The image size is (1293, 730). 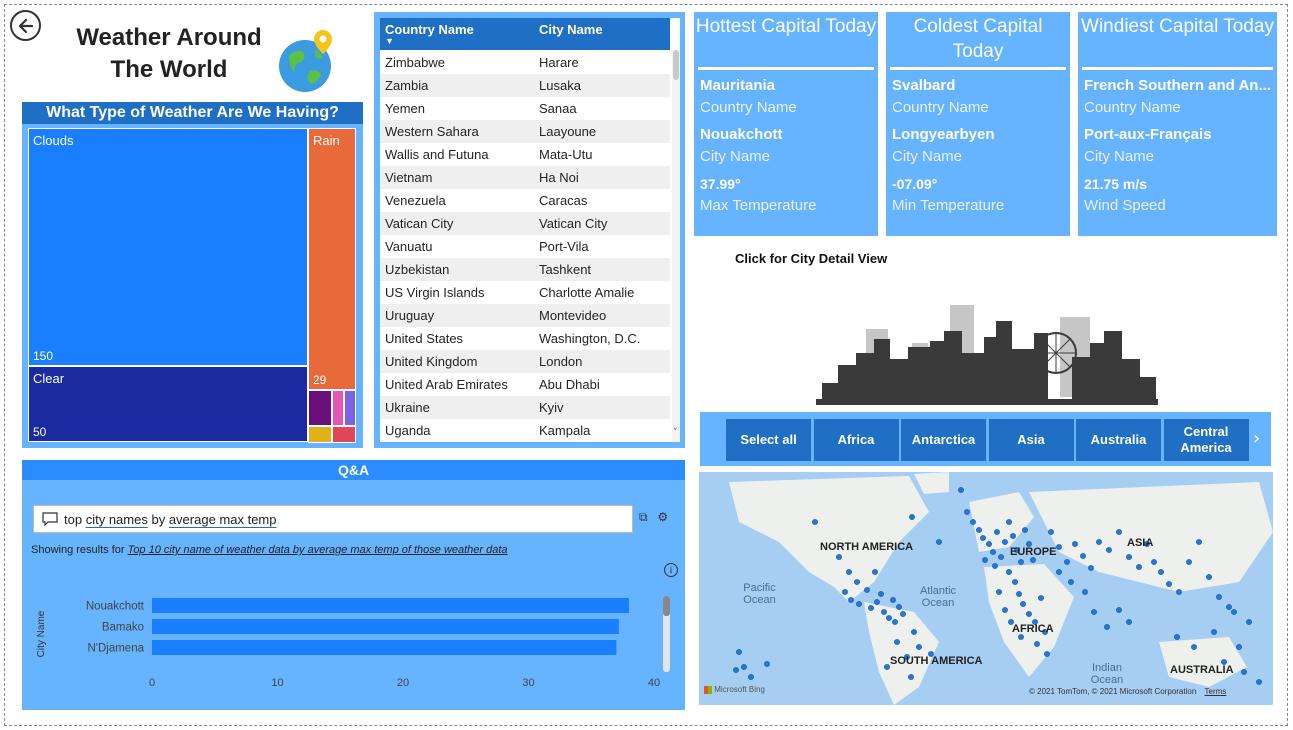 I want to click on qa-chart-bar, so click(x=385, y=626).